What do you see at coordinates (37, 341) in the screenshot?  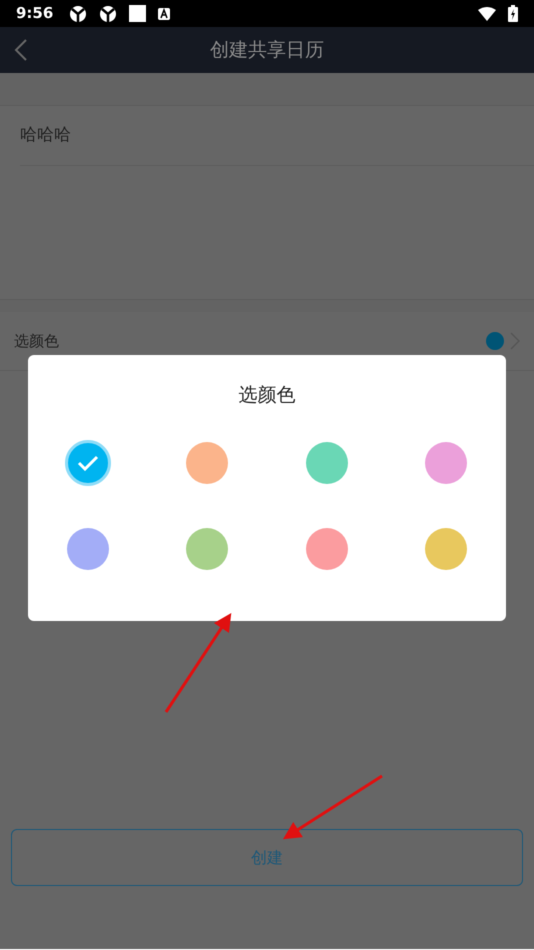 I see `color-label: 选颜色` at bounding box center [37, 341].